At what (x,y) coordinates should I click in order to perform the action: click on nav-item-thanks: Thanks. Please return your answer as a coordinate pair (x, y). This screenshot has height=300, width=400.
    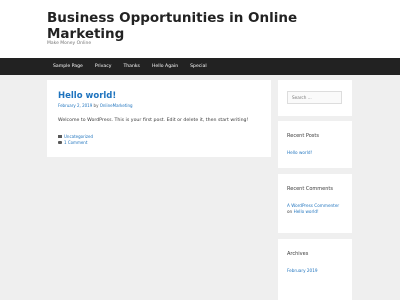
    Looking at the image, I should click on (131, 66).